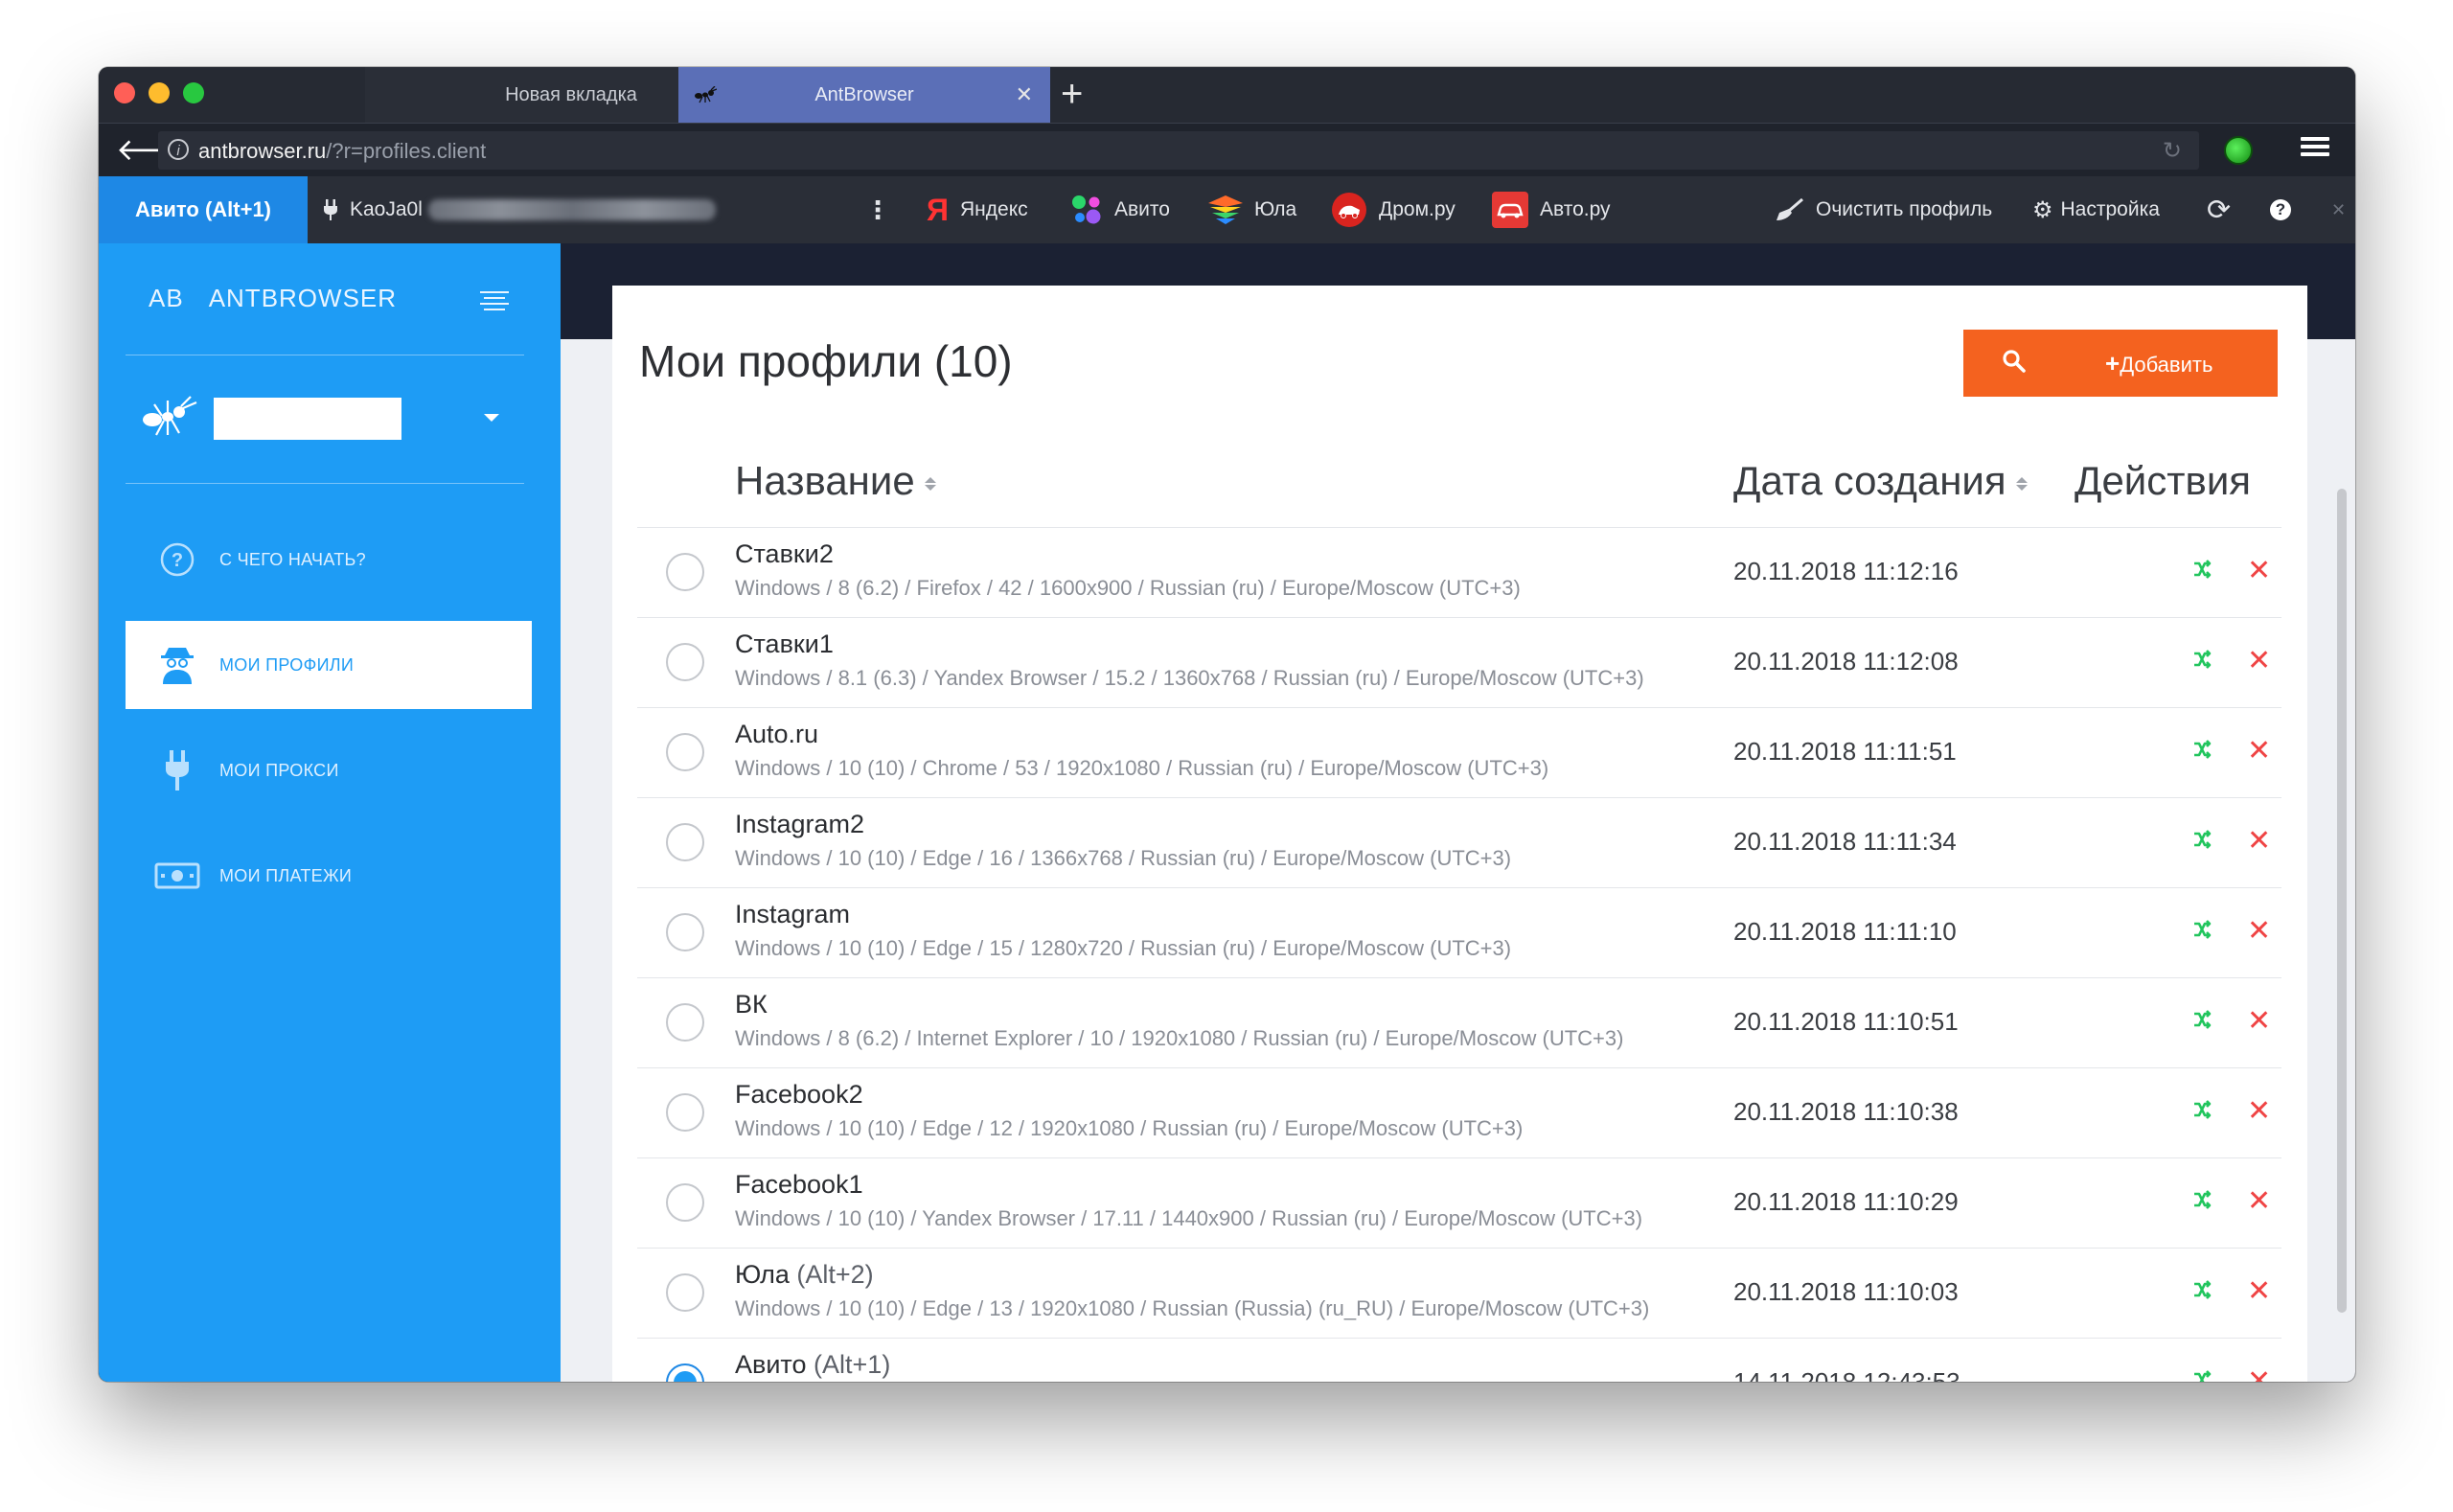  What do you see at coordinates (329, 559) in the screenshot?
I see `sidebar-item-getting-started: ? С ЧЕГО НАЧАТЬ?` at bounding box center [329, 559].